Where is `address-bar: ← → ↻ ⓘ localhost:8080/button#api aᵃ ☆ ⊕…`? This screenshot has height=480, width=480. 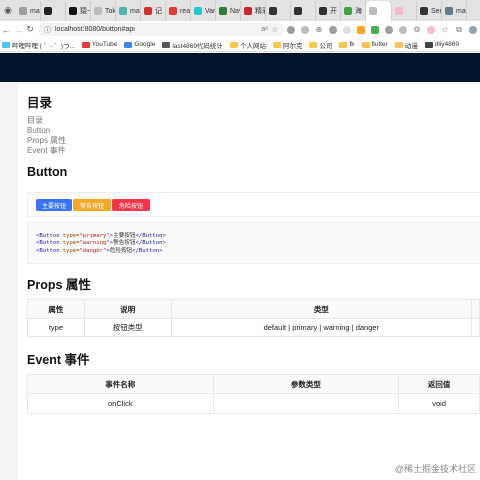
address-bar: ← → ↻ ⓘ localhost:8080/button#api aᵃ ☆ ⊕… is located at coordinates (240, 29).